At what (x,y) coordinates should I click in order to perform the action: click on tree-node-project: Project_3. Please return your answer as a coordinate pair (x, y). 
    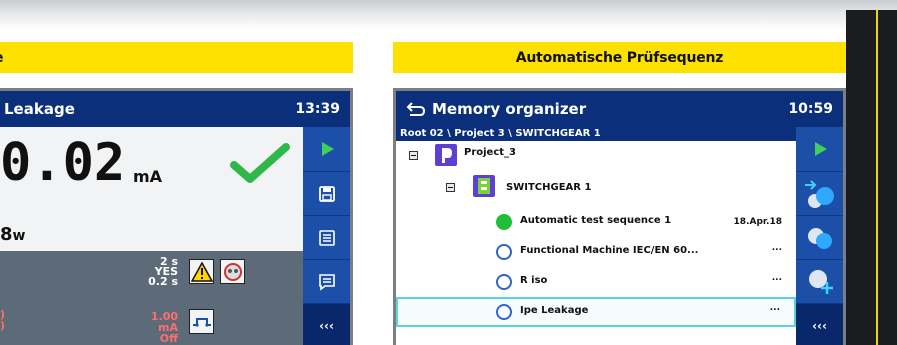
    Looking at the image, I should click on (596, 155).